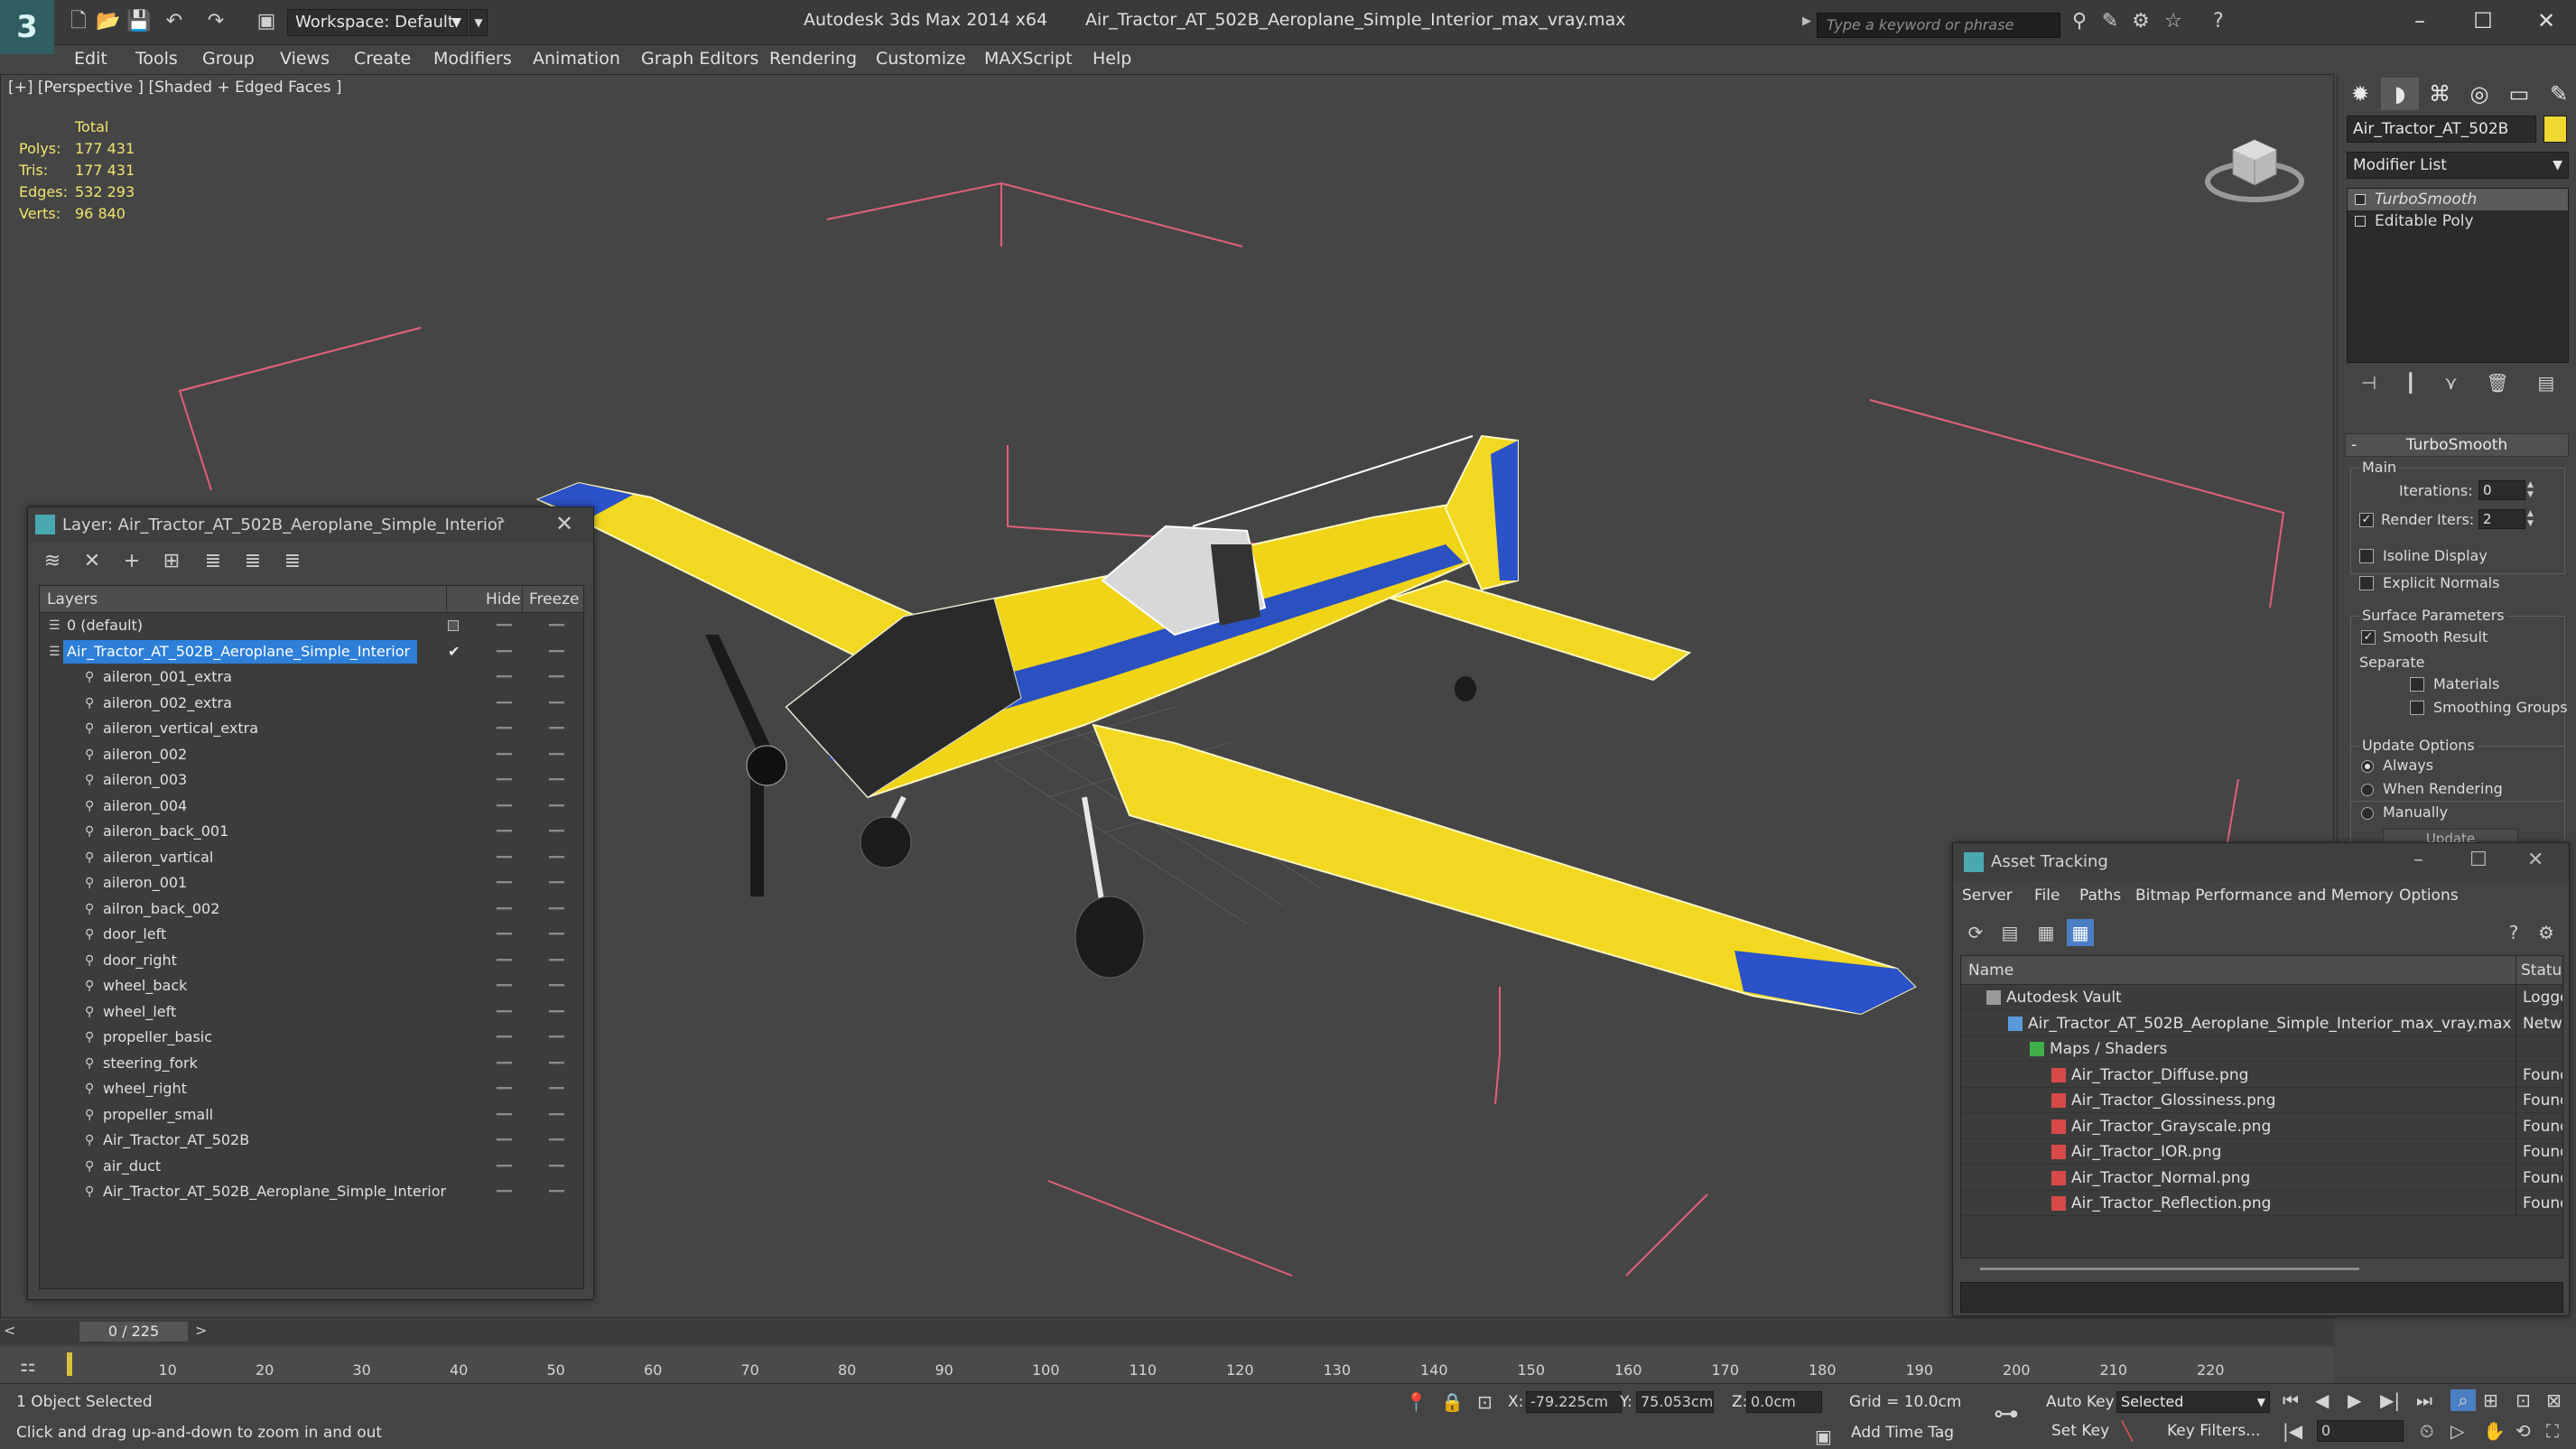 This screenshot has width=2576, height=1449. Describe the element at coordinates (2458, 275) in the screenshot. I see `modifier-stack: TurboSmooth Editable Poly` at that location.